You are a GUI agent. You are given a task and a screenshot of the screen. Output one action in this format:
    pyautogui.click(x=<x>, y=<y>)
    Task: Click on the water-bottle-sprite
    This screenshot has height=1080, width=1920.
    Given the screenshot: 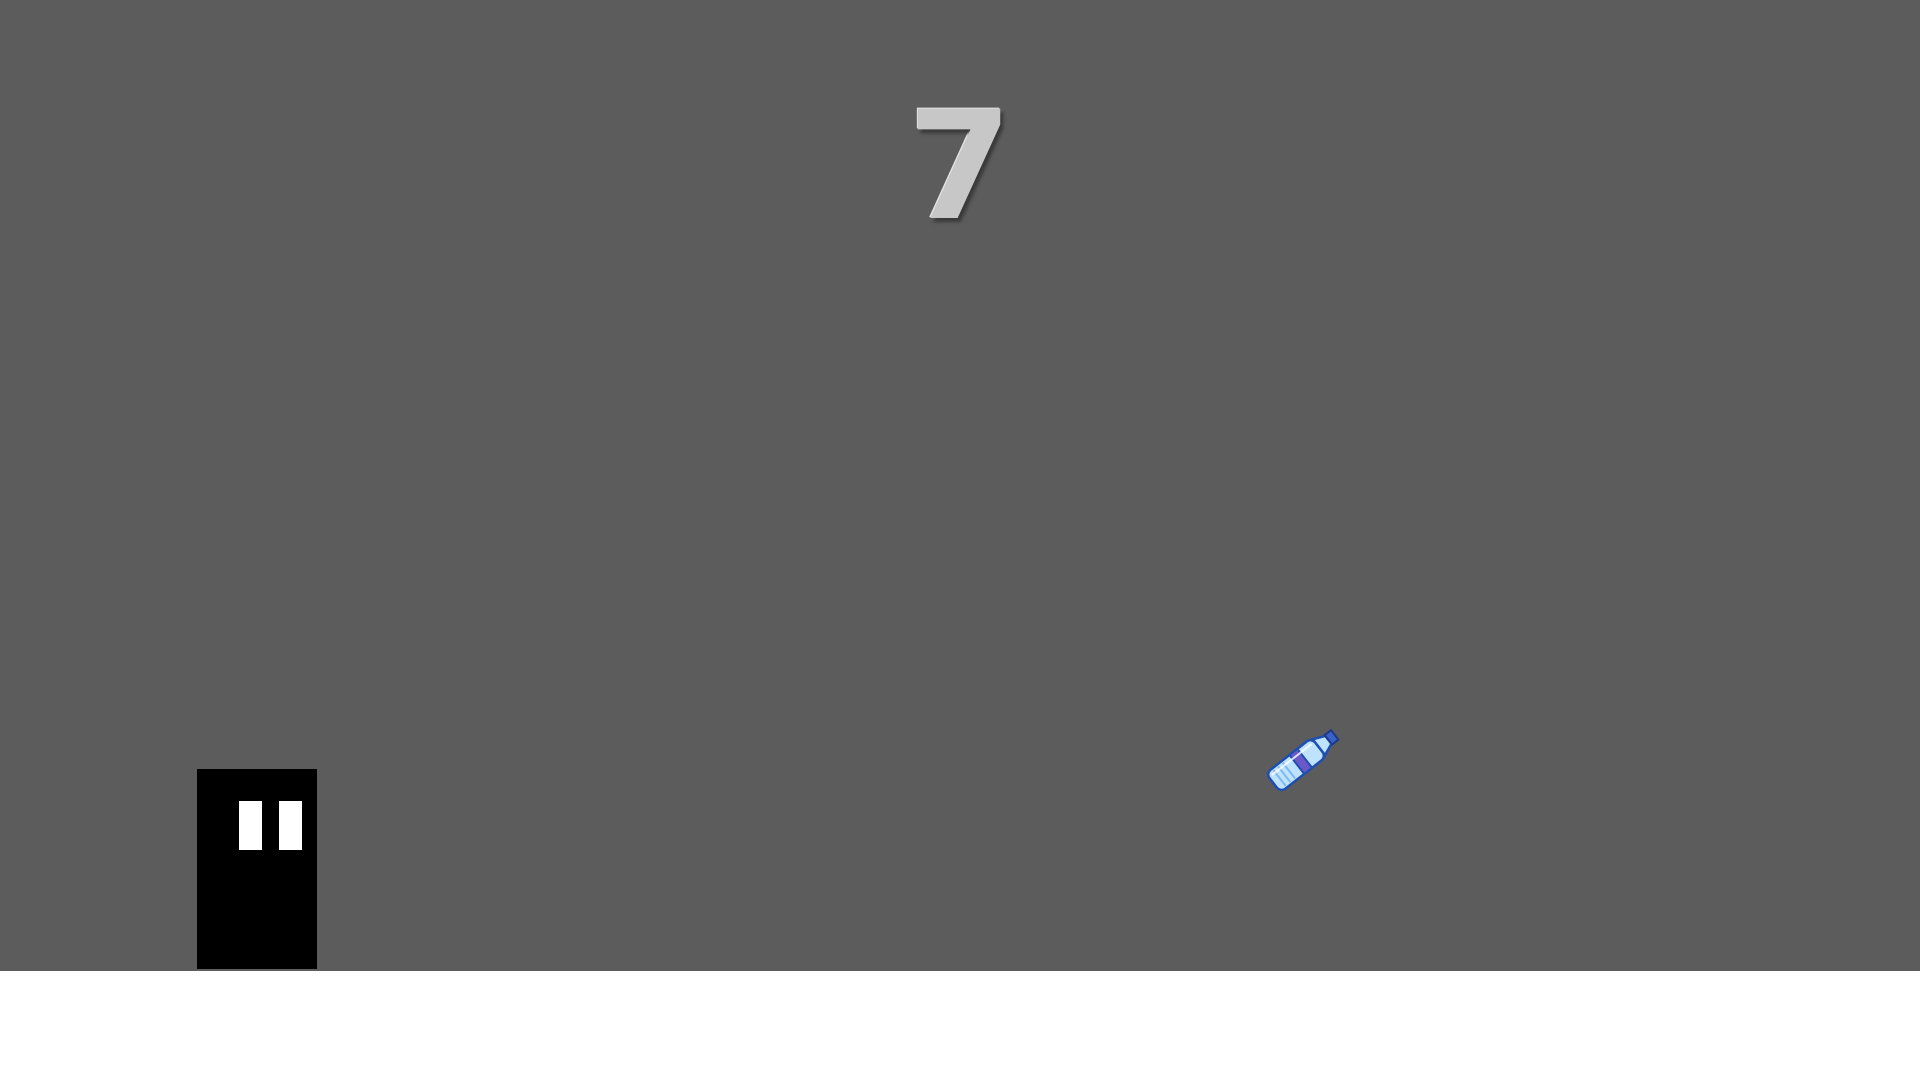 What is the action you would take?
    pyautogui.click(x=1303, y=760)
    